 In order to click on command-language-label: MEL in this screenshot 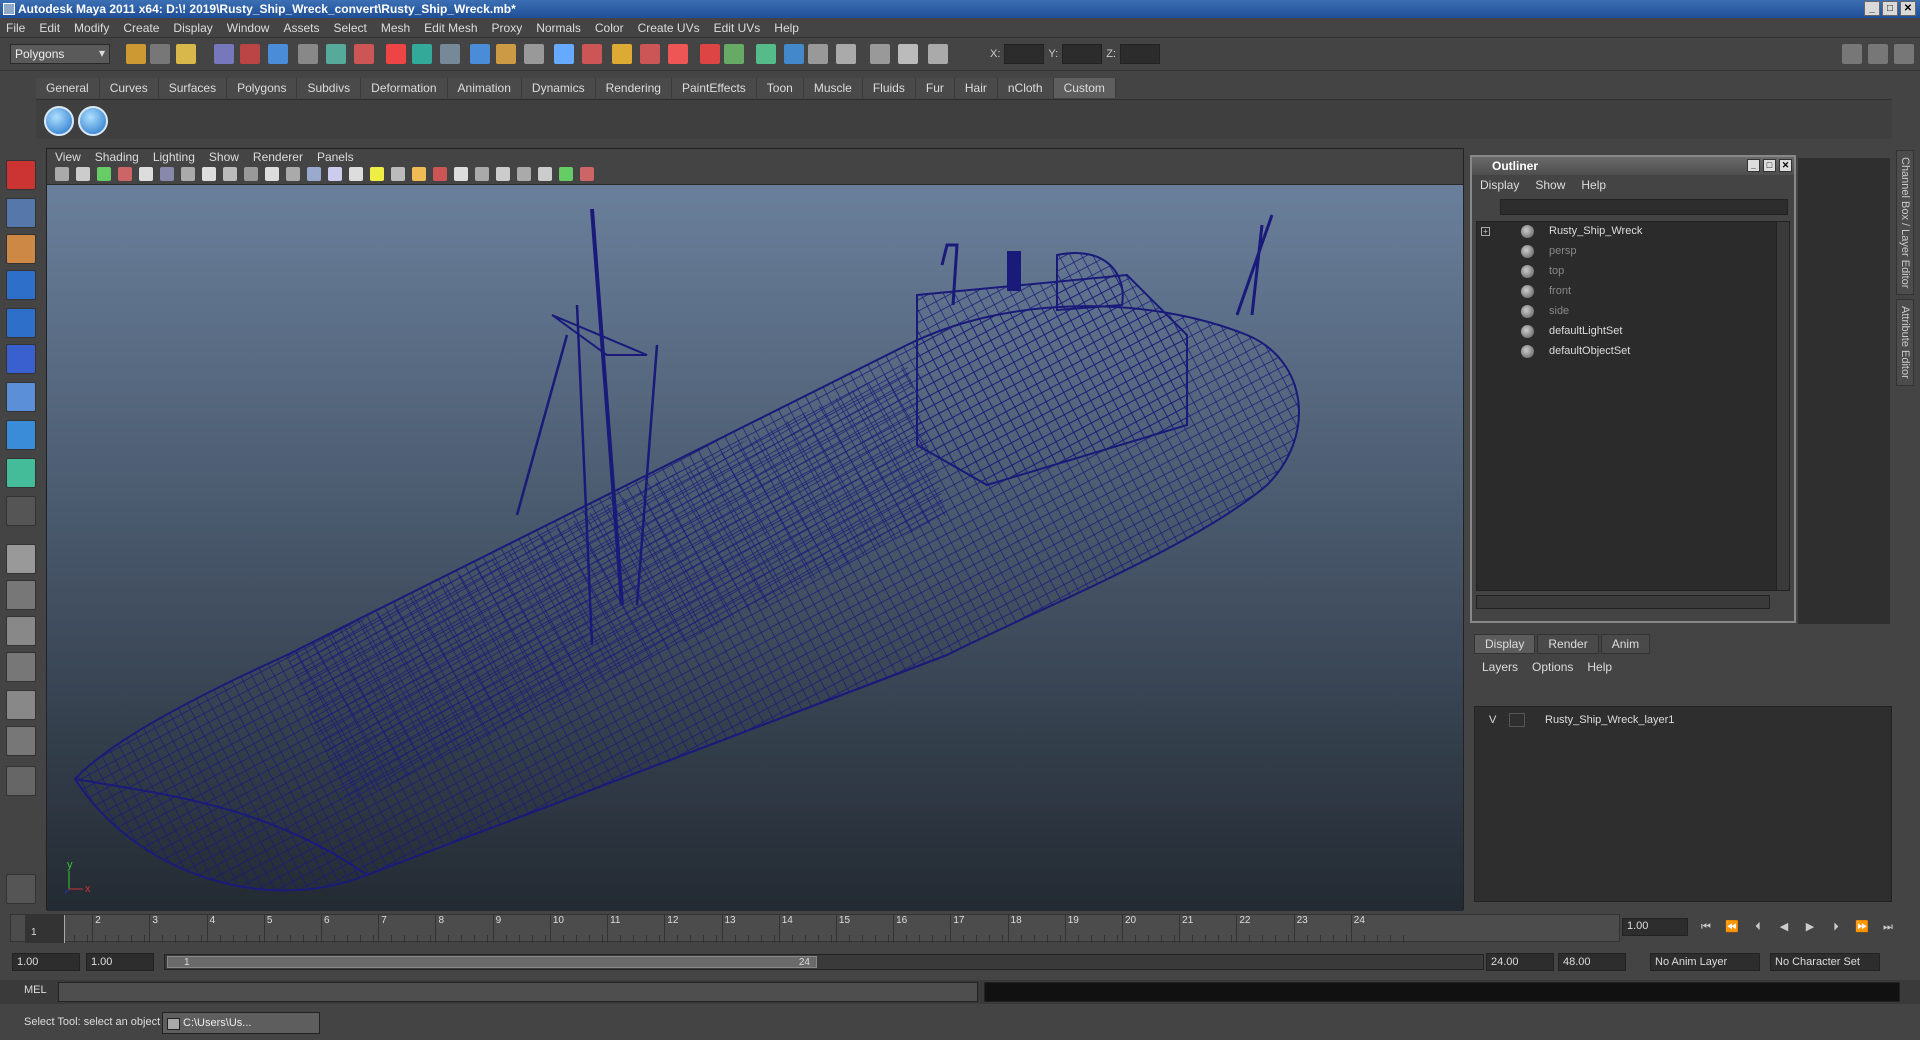, I will do `click(35, 990)`.